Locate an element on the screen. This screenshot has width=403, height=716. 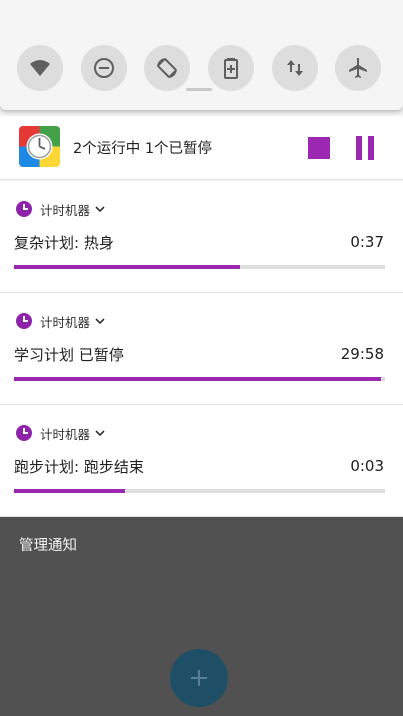
summary-notification: 2个运行中 1个已暂停 is located at coordinates (201, 148).